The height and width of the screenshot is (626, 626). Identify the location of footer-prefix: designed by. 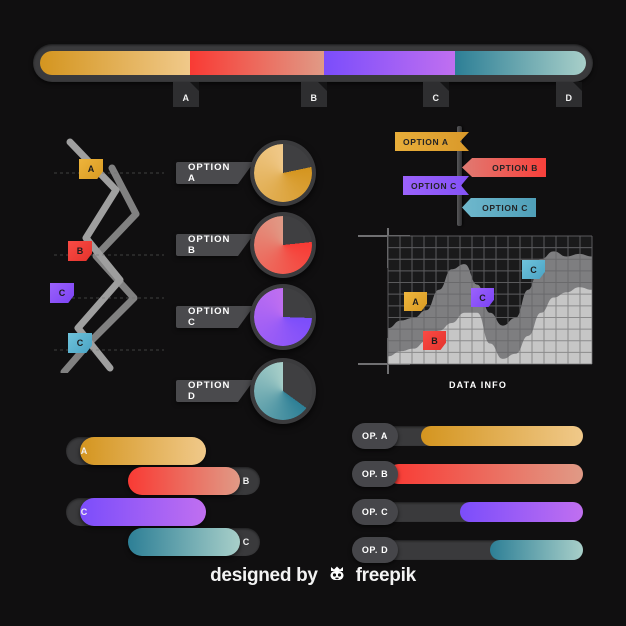
(264, 575).